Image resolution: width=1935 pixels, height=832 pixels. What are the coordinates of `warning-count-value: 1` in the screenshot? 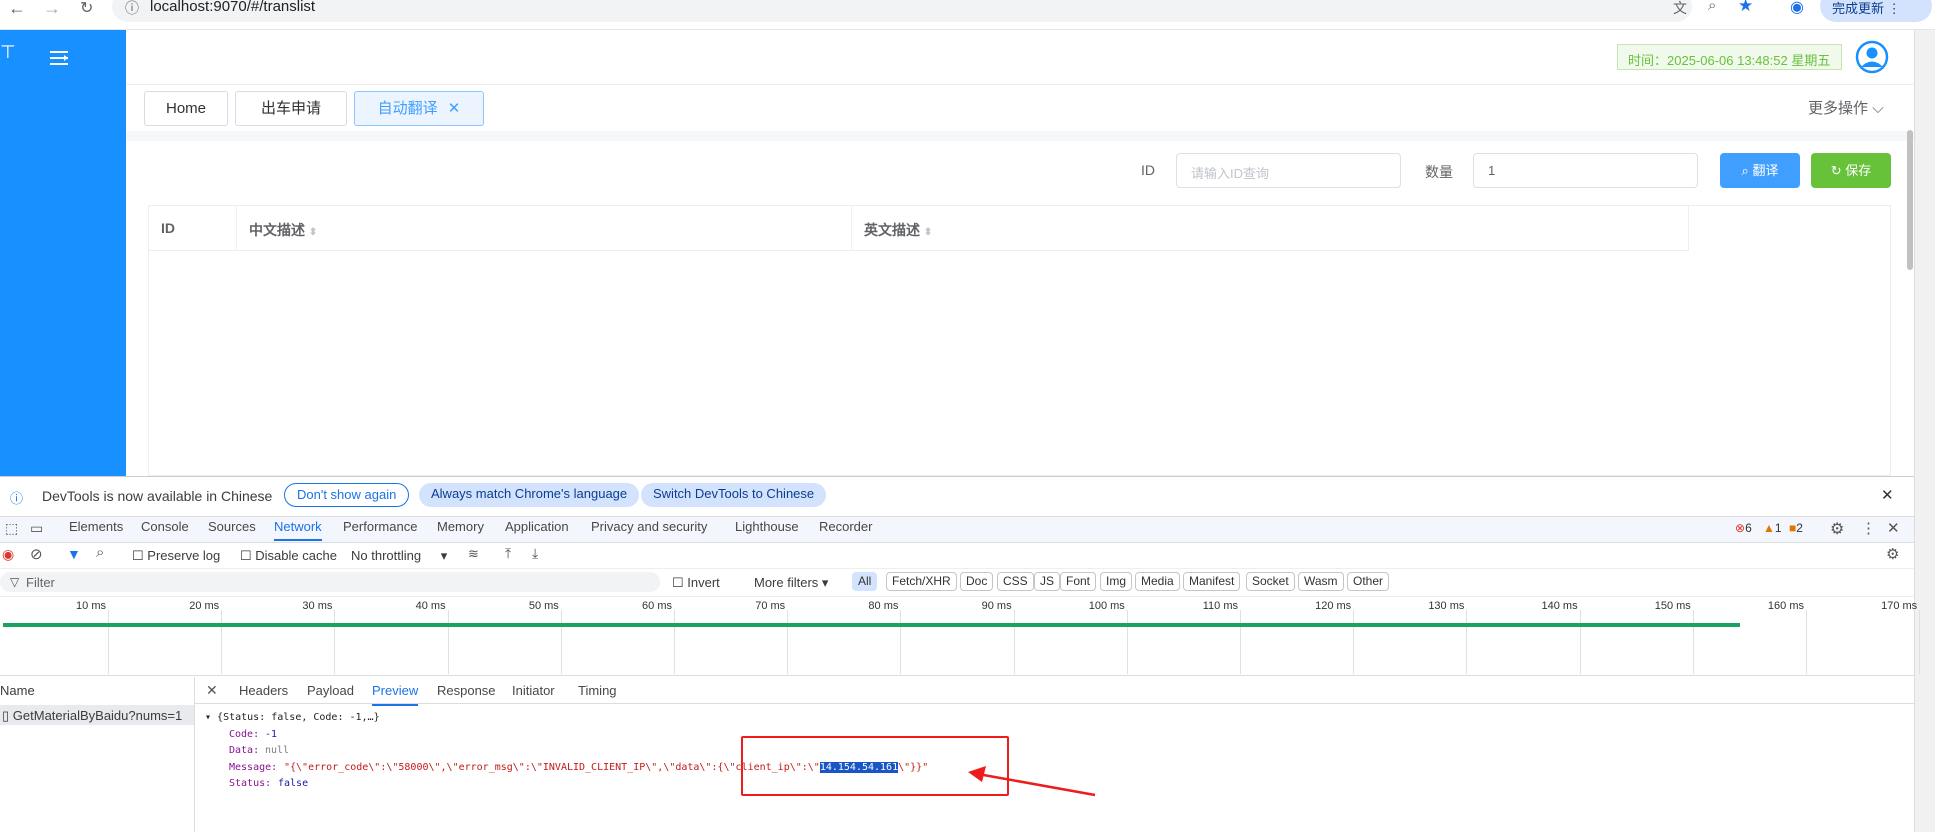 It's located at (1778, 528).